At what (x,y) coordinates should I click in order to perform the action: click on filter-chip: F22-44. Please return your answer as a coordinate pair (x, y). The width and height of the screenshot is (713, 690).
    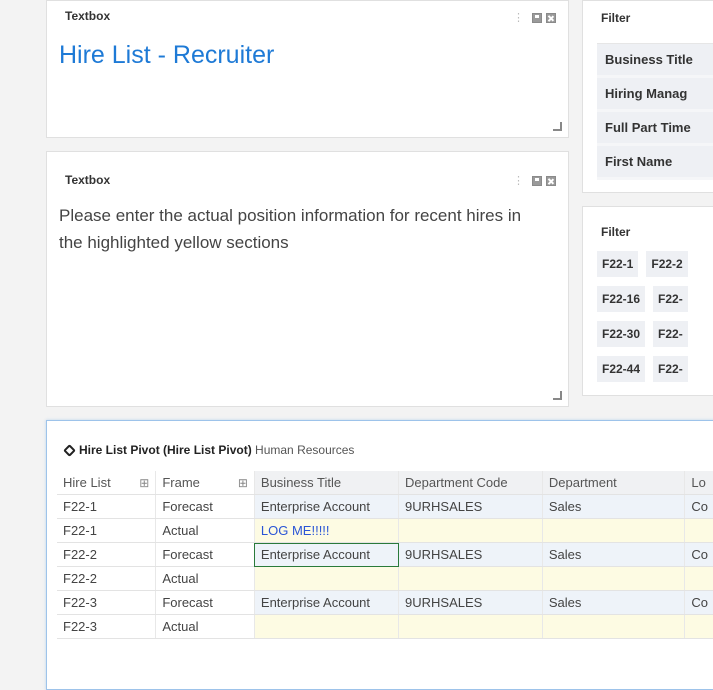
    Looking at the image, I should click on (621, 369).